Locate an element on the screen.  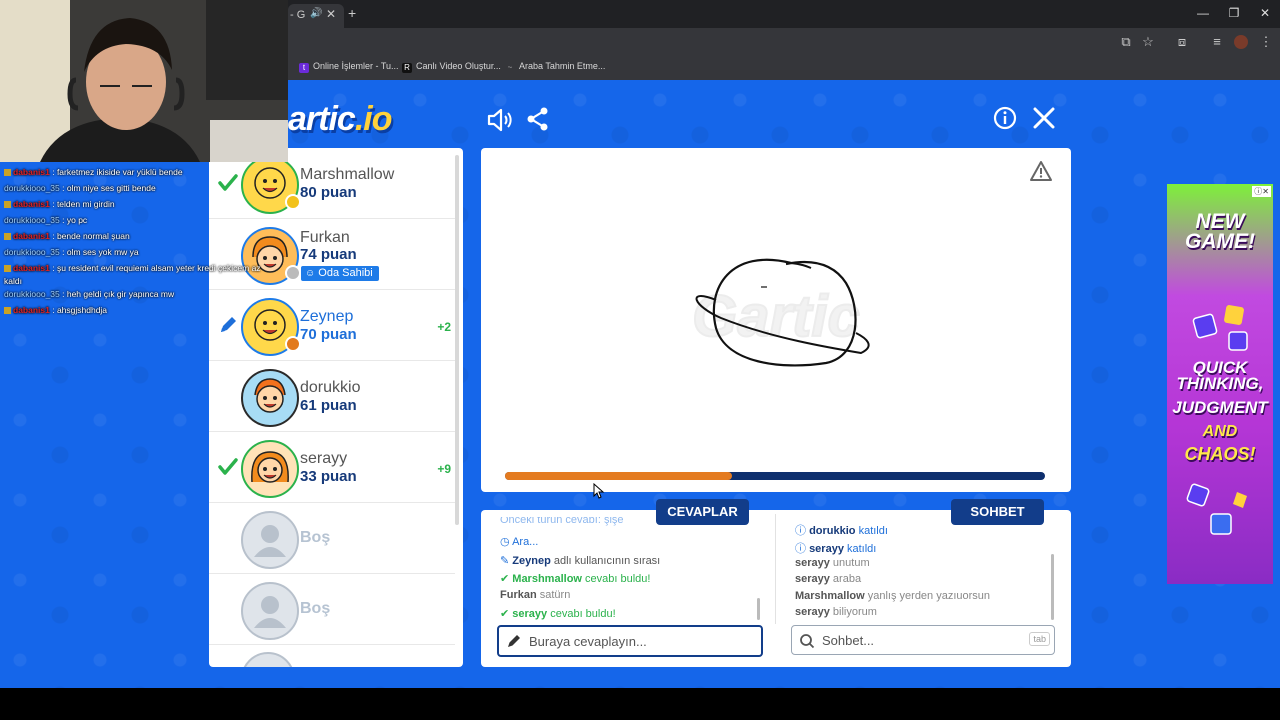
speaker-icon: 🔊 is located at coordinates (316, 13).